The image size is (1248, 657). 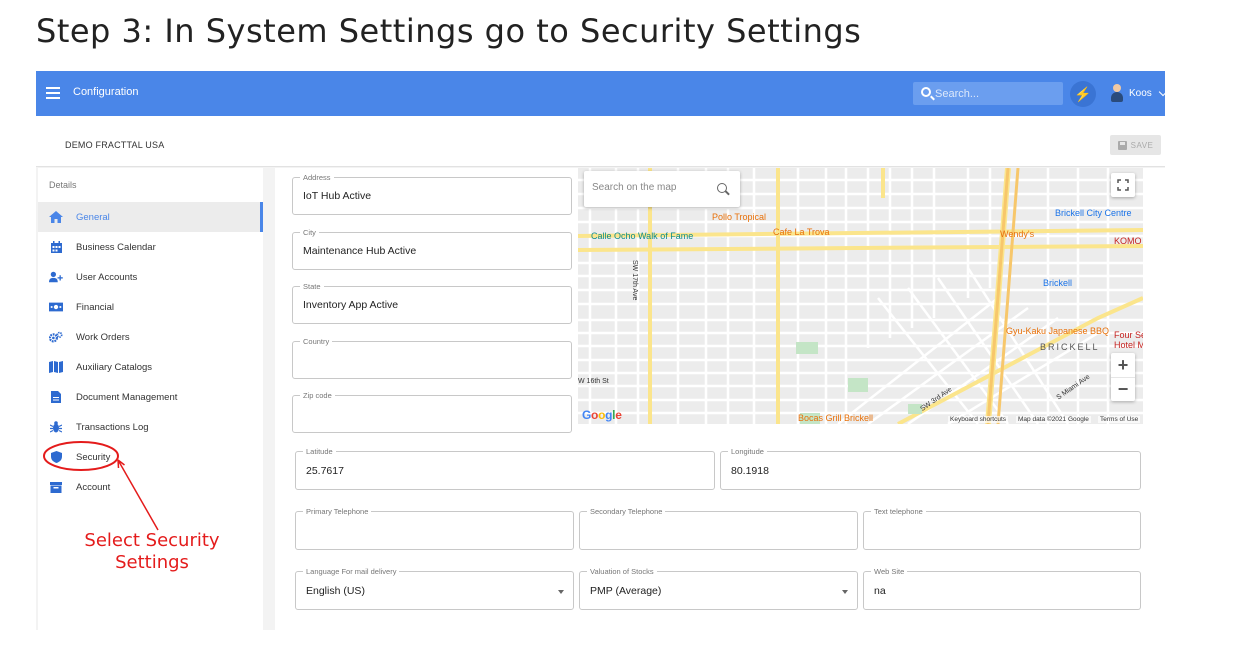 What do you see at coordinates (107, 277) in the screenshot?
I see `sidebar-item-label: User Accounts` at bounding box center [107, 277].